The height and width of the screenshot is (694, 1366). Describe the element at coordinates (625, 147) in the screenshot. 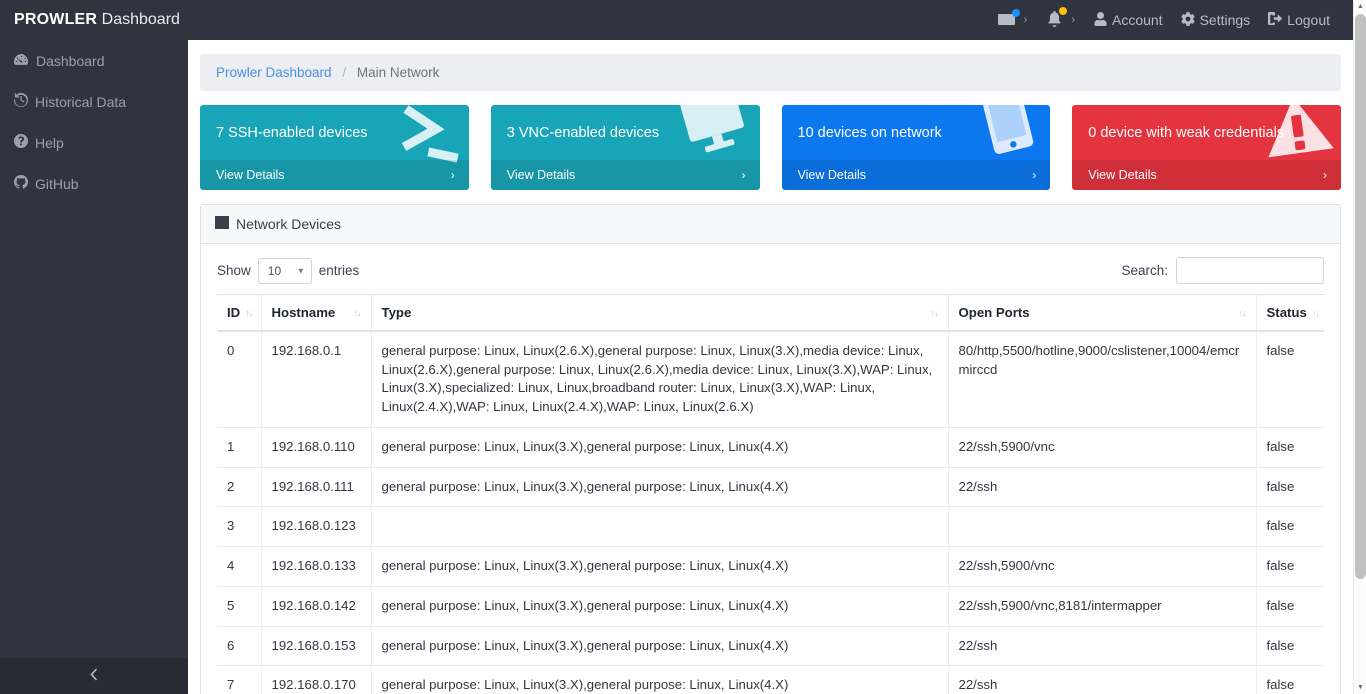

I see `card-vnc-enabled-devices: 3 VNC-enabled devices View Details ›` at that location.